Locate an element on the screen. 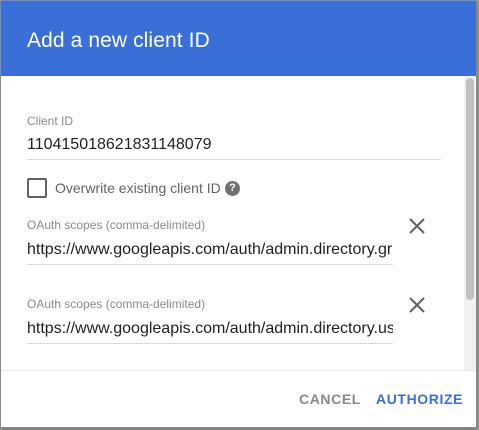  help-icon: ? is located at coordinates (232, 188).